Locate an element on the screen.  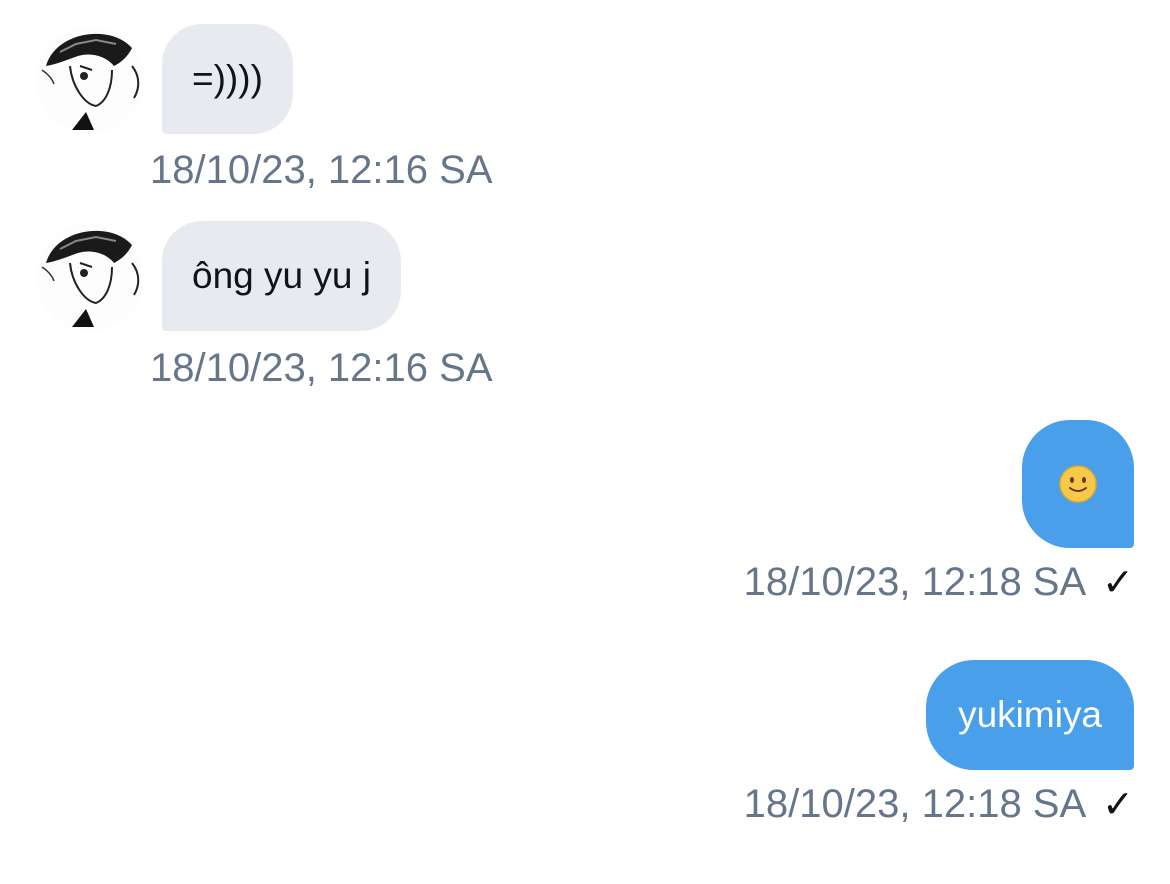
message-bubble-incoming: ông yu yu j is located at coordinates (281, 276).